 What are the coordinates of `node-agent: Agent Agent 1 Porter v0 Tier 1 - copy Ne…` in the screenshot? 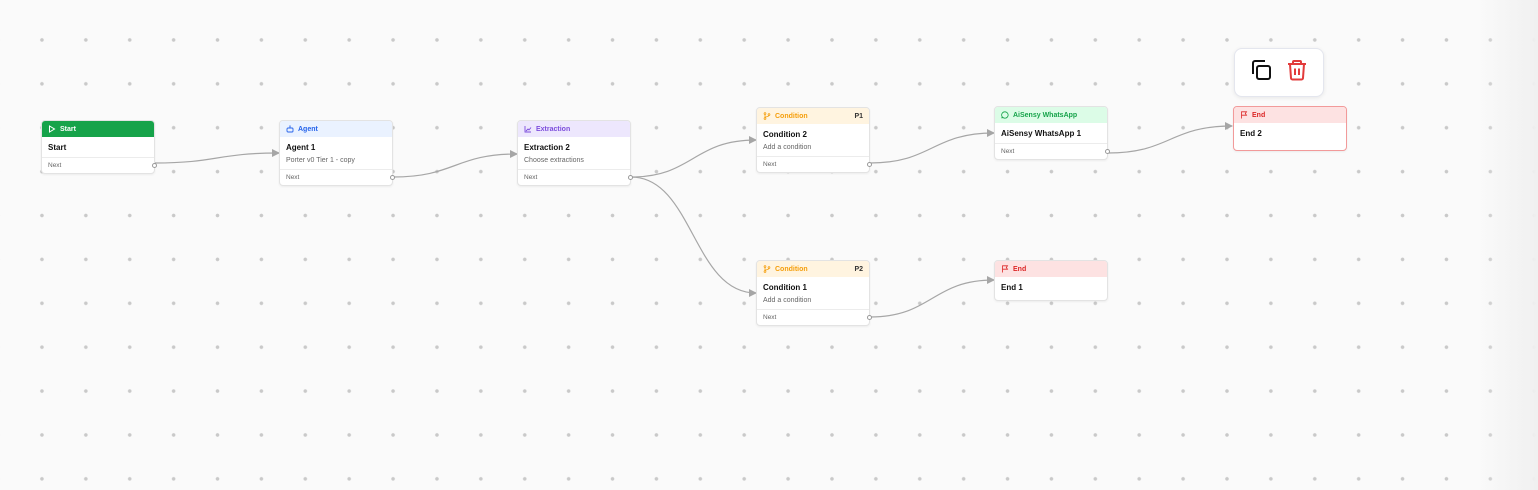 It's located at (337, 153).